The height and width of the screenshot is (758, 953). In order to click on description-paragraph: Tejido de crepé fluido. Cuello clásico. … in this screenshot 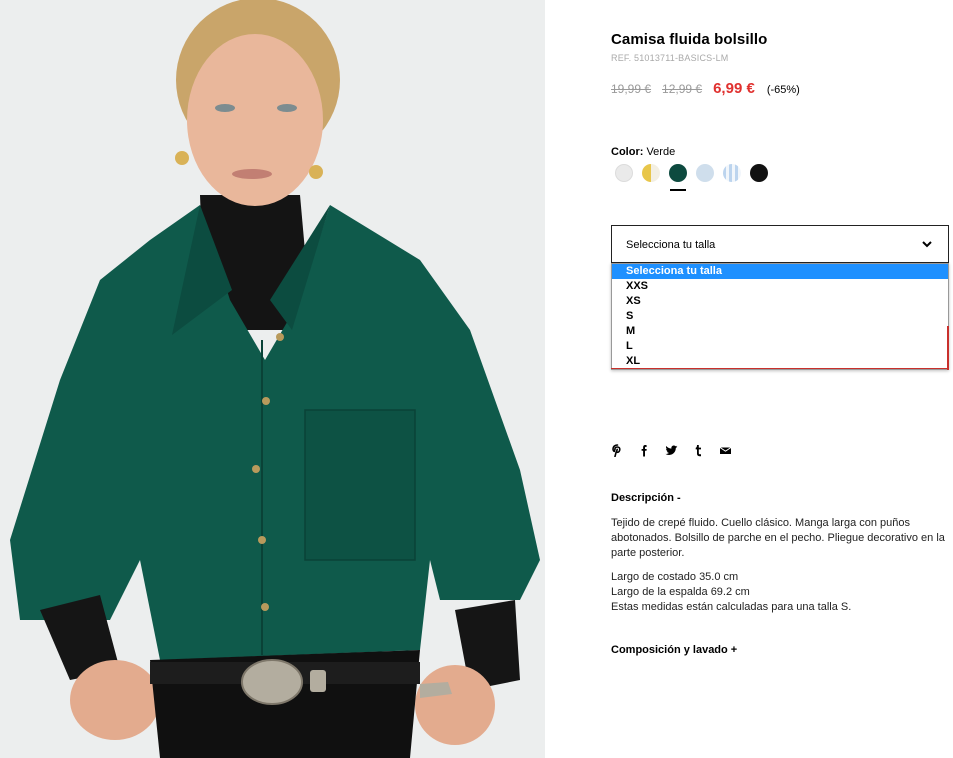, I will do `click(778, 538)`.